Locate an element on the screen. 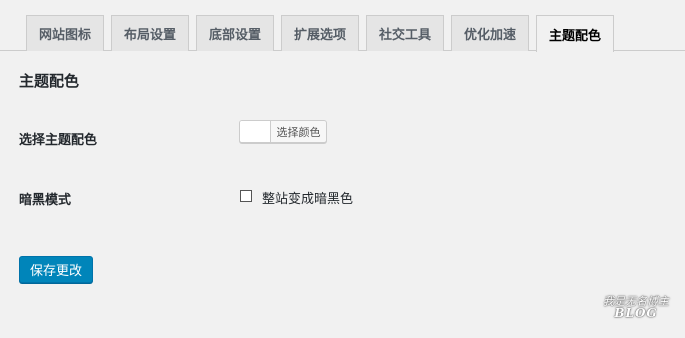  dark-mode-checkbox-label: 整站变成暗黑色 is located at coordinates (307, 197).